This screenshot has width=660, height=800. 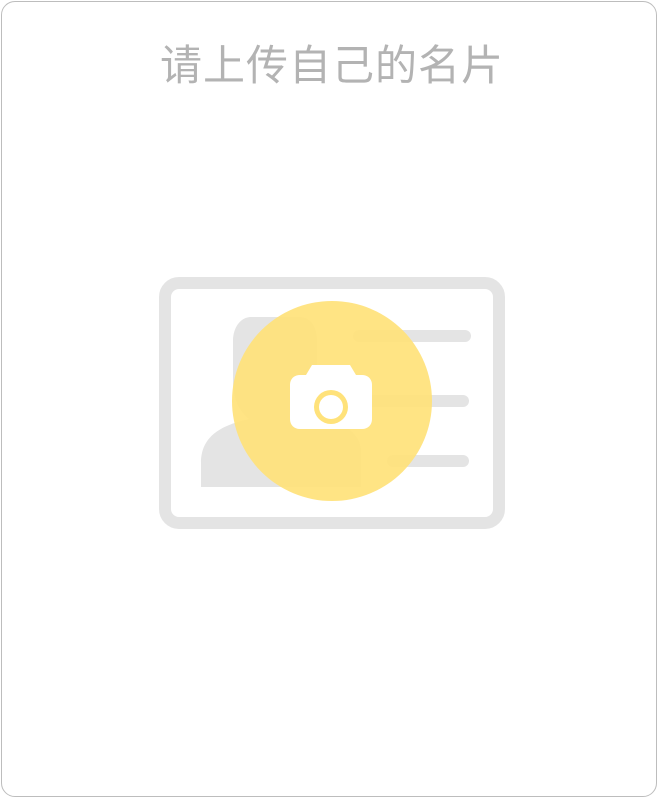 I want to click on page-title: 请上传自己的名片, so click(x=331, y=65).